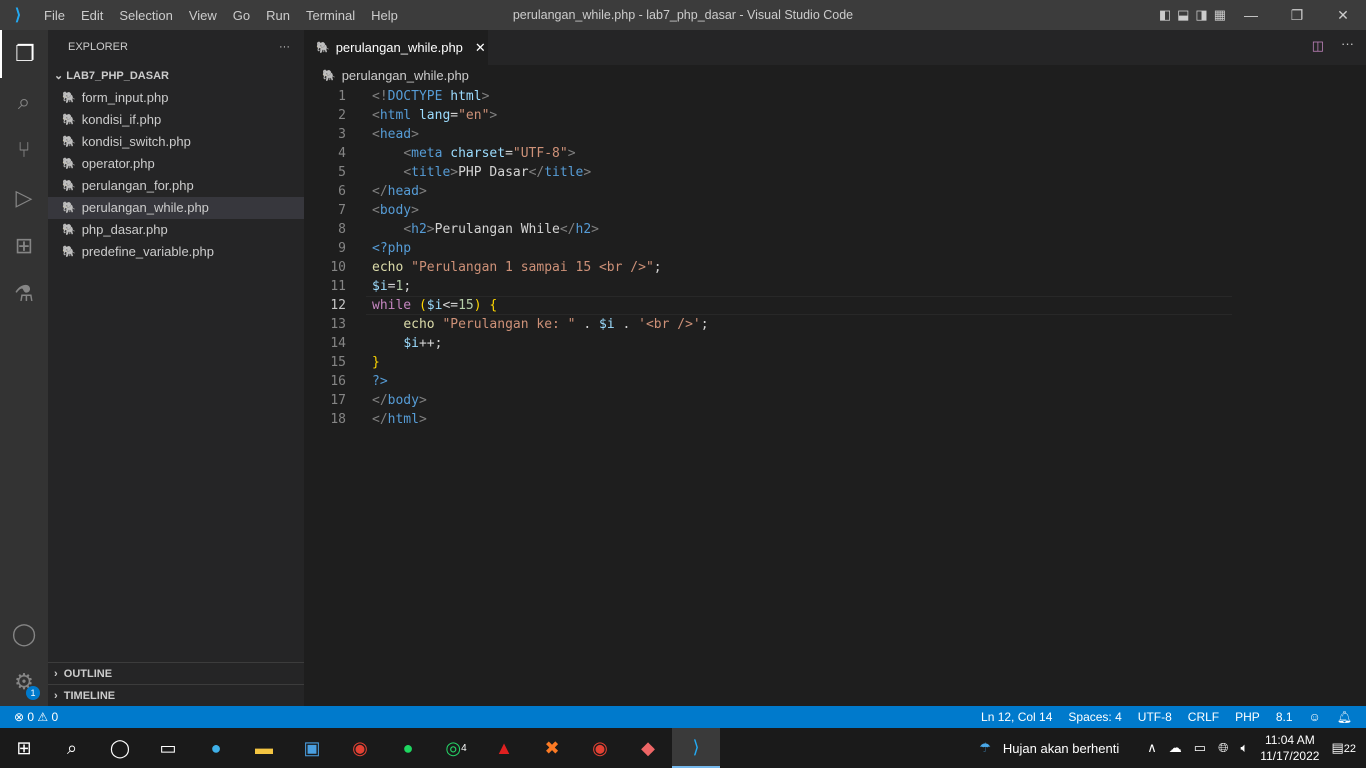 Image resolution: width=1366 pixels, height=768 pixels. What do you see at coordinates (176, 98) in the screenshot?
I see `file-item: 🐘 form_input.php` at bounding box center [176, 98].